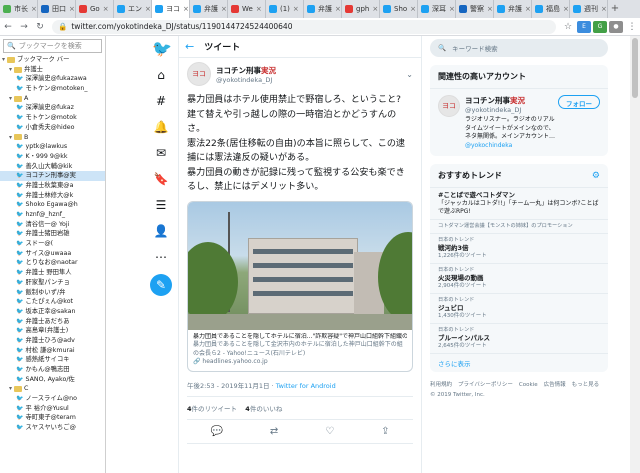  I want to click on extension-icon: G, so click(600, 26).